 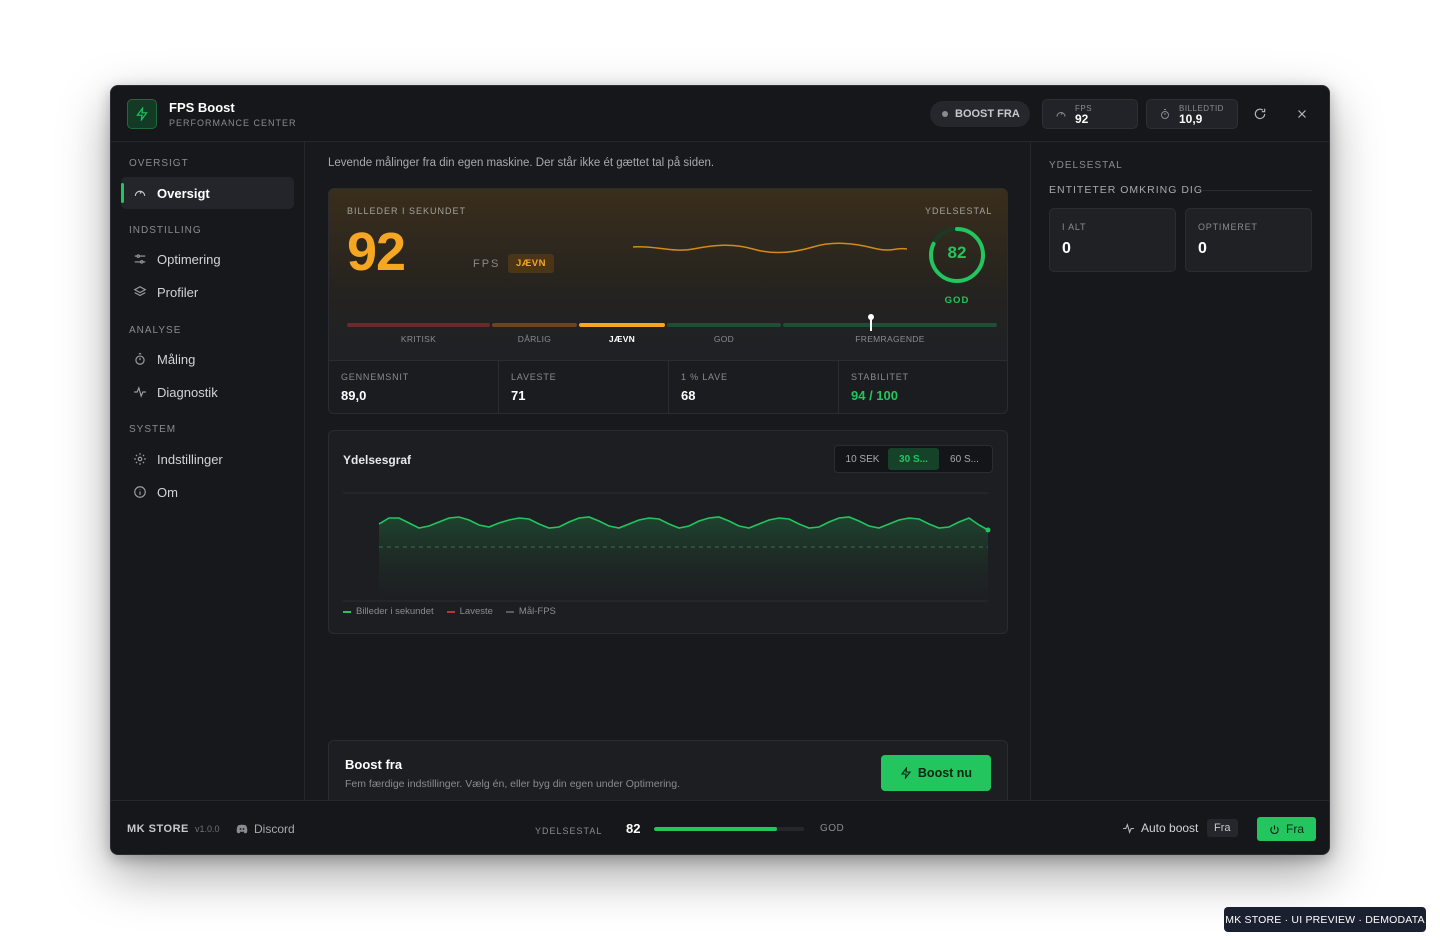 I want to click on sidebar-item-om: Om, so click(x=207, y=492).